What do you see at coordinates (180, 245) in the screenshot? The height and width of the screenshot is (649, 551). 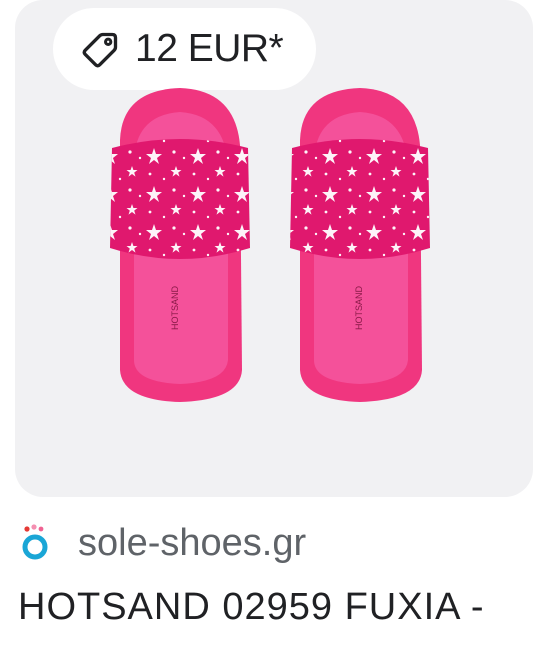 I see `left-sandal: HOTSAND` at bounding box center [180, 245].